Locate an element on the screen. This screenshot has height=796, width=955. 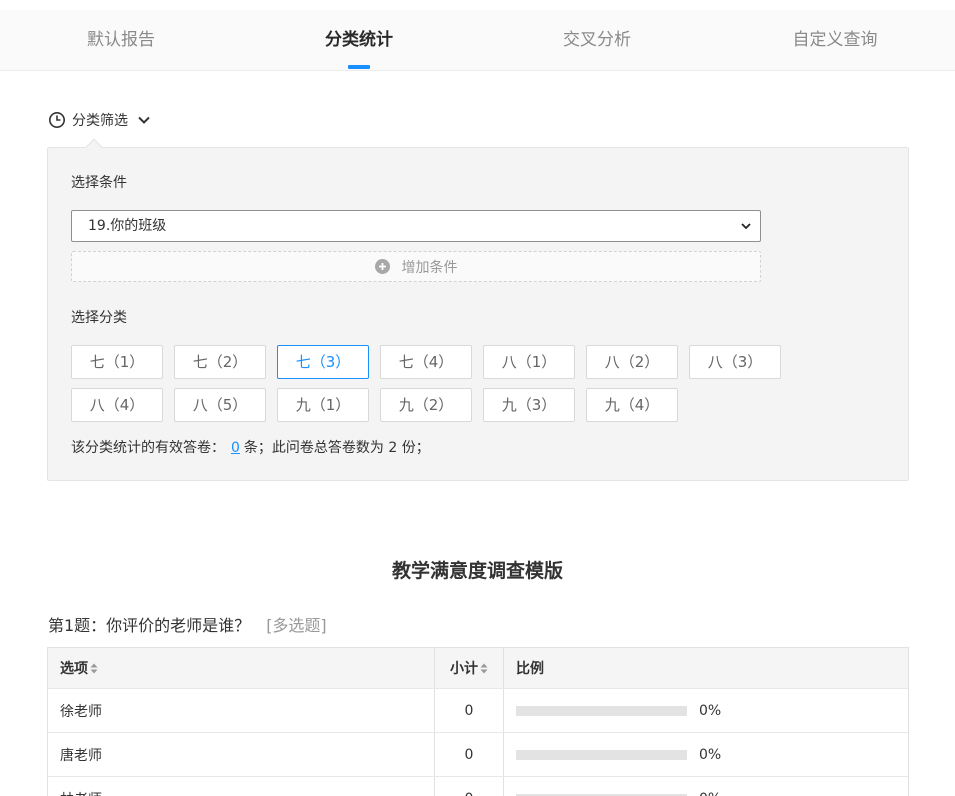
category-button: 九（4） is located at coordinates (632, 405).